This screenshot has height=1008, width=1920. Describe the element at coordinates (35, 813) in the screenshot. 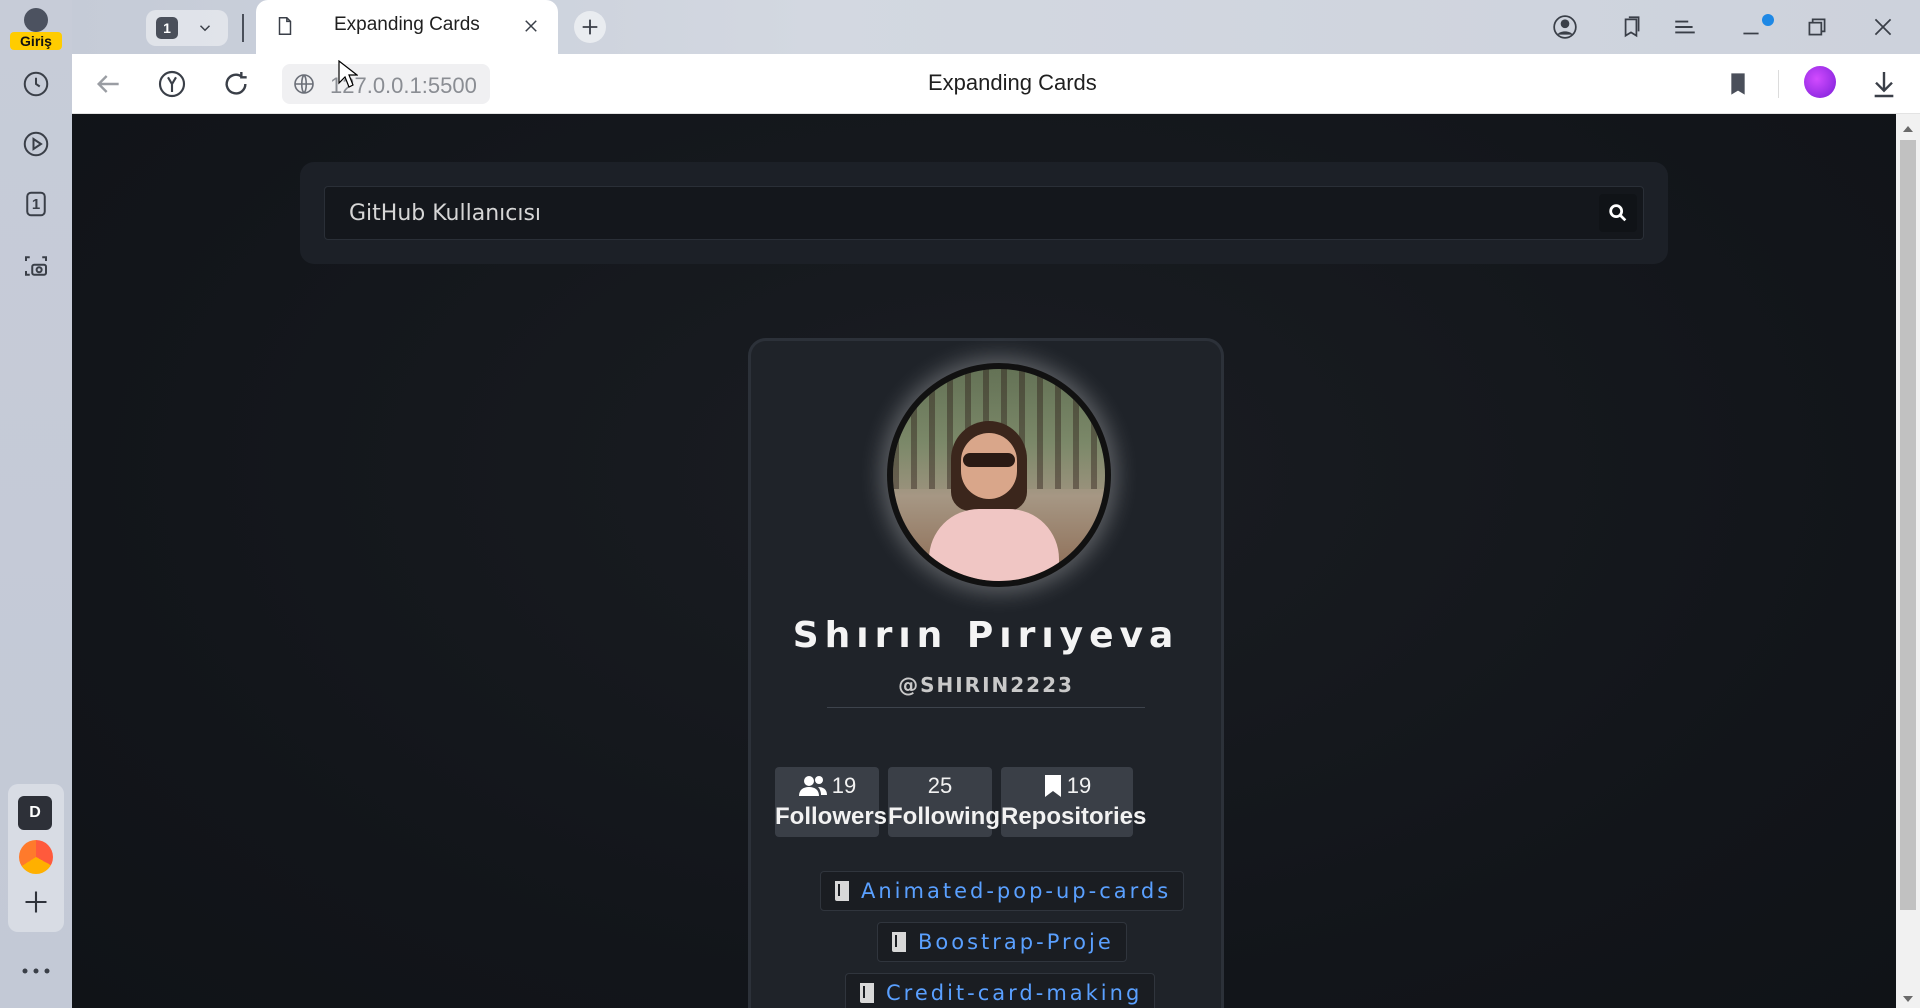

I see `sidebar-app-d: D` at that location.